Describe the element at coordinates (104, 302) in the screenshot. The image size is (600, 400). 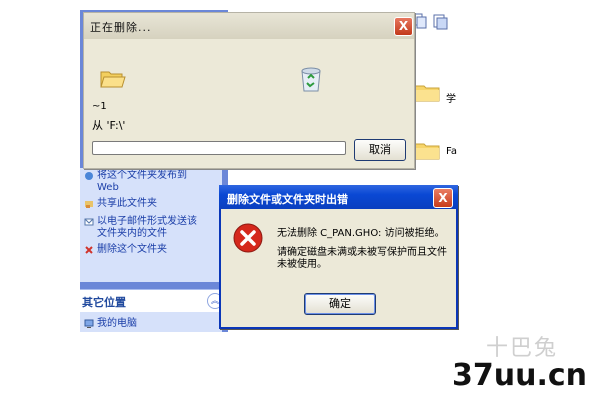
I see `other-places-title: 其它位置` at that location.